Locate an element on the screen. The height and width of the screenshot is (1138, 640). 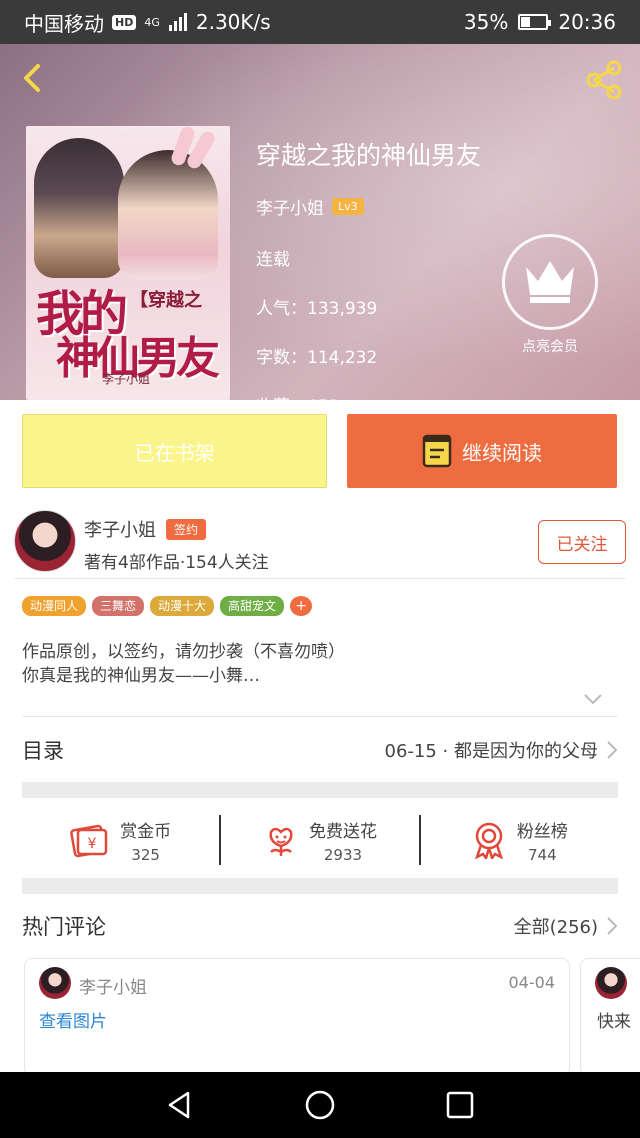
signed-badge: 签约 is located at coordinates (186, 529).